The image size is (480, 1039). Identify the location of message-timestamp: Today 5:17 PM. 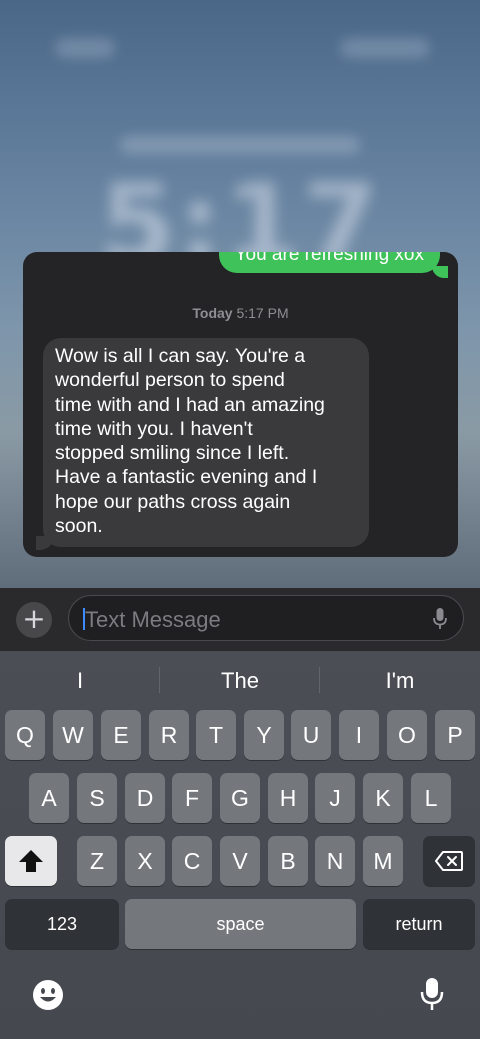
(240, 313).